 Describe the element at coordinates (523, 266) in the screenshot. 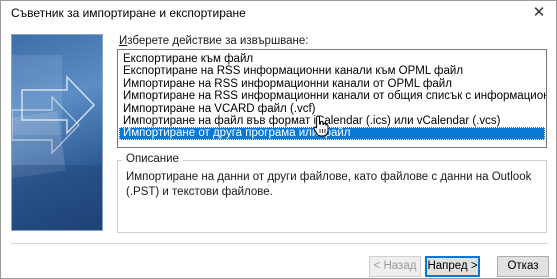

I see `cancel-button: Отказ` at that location.